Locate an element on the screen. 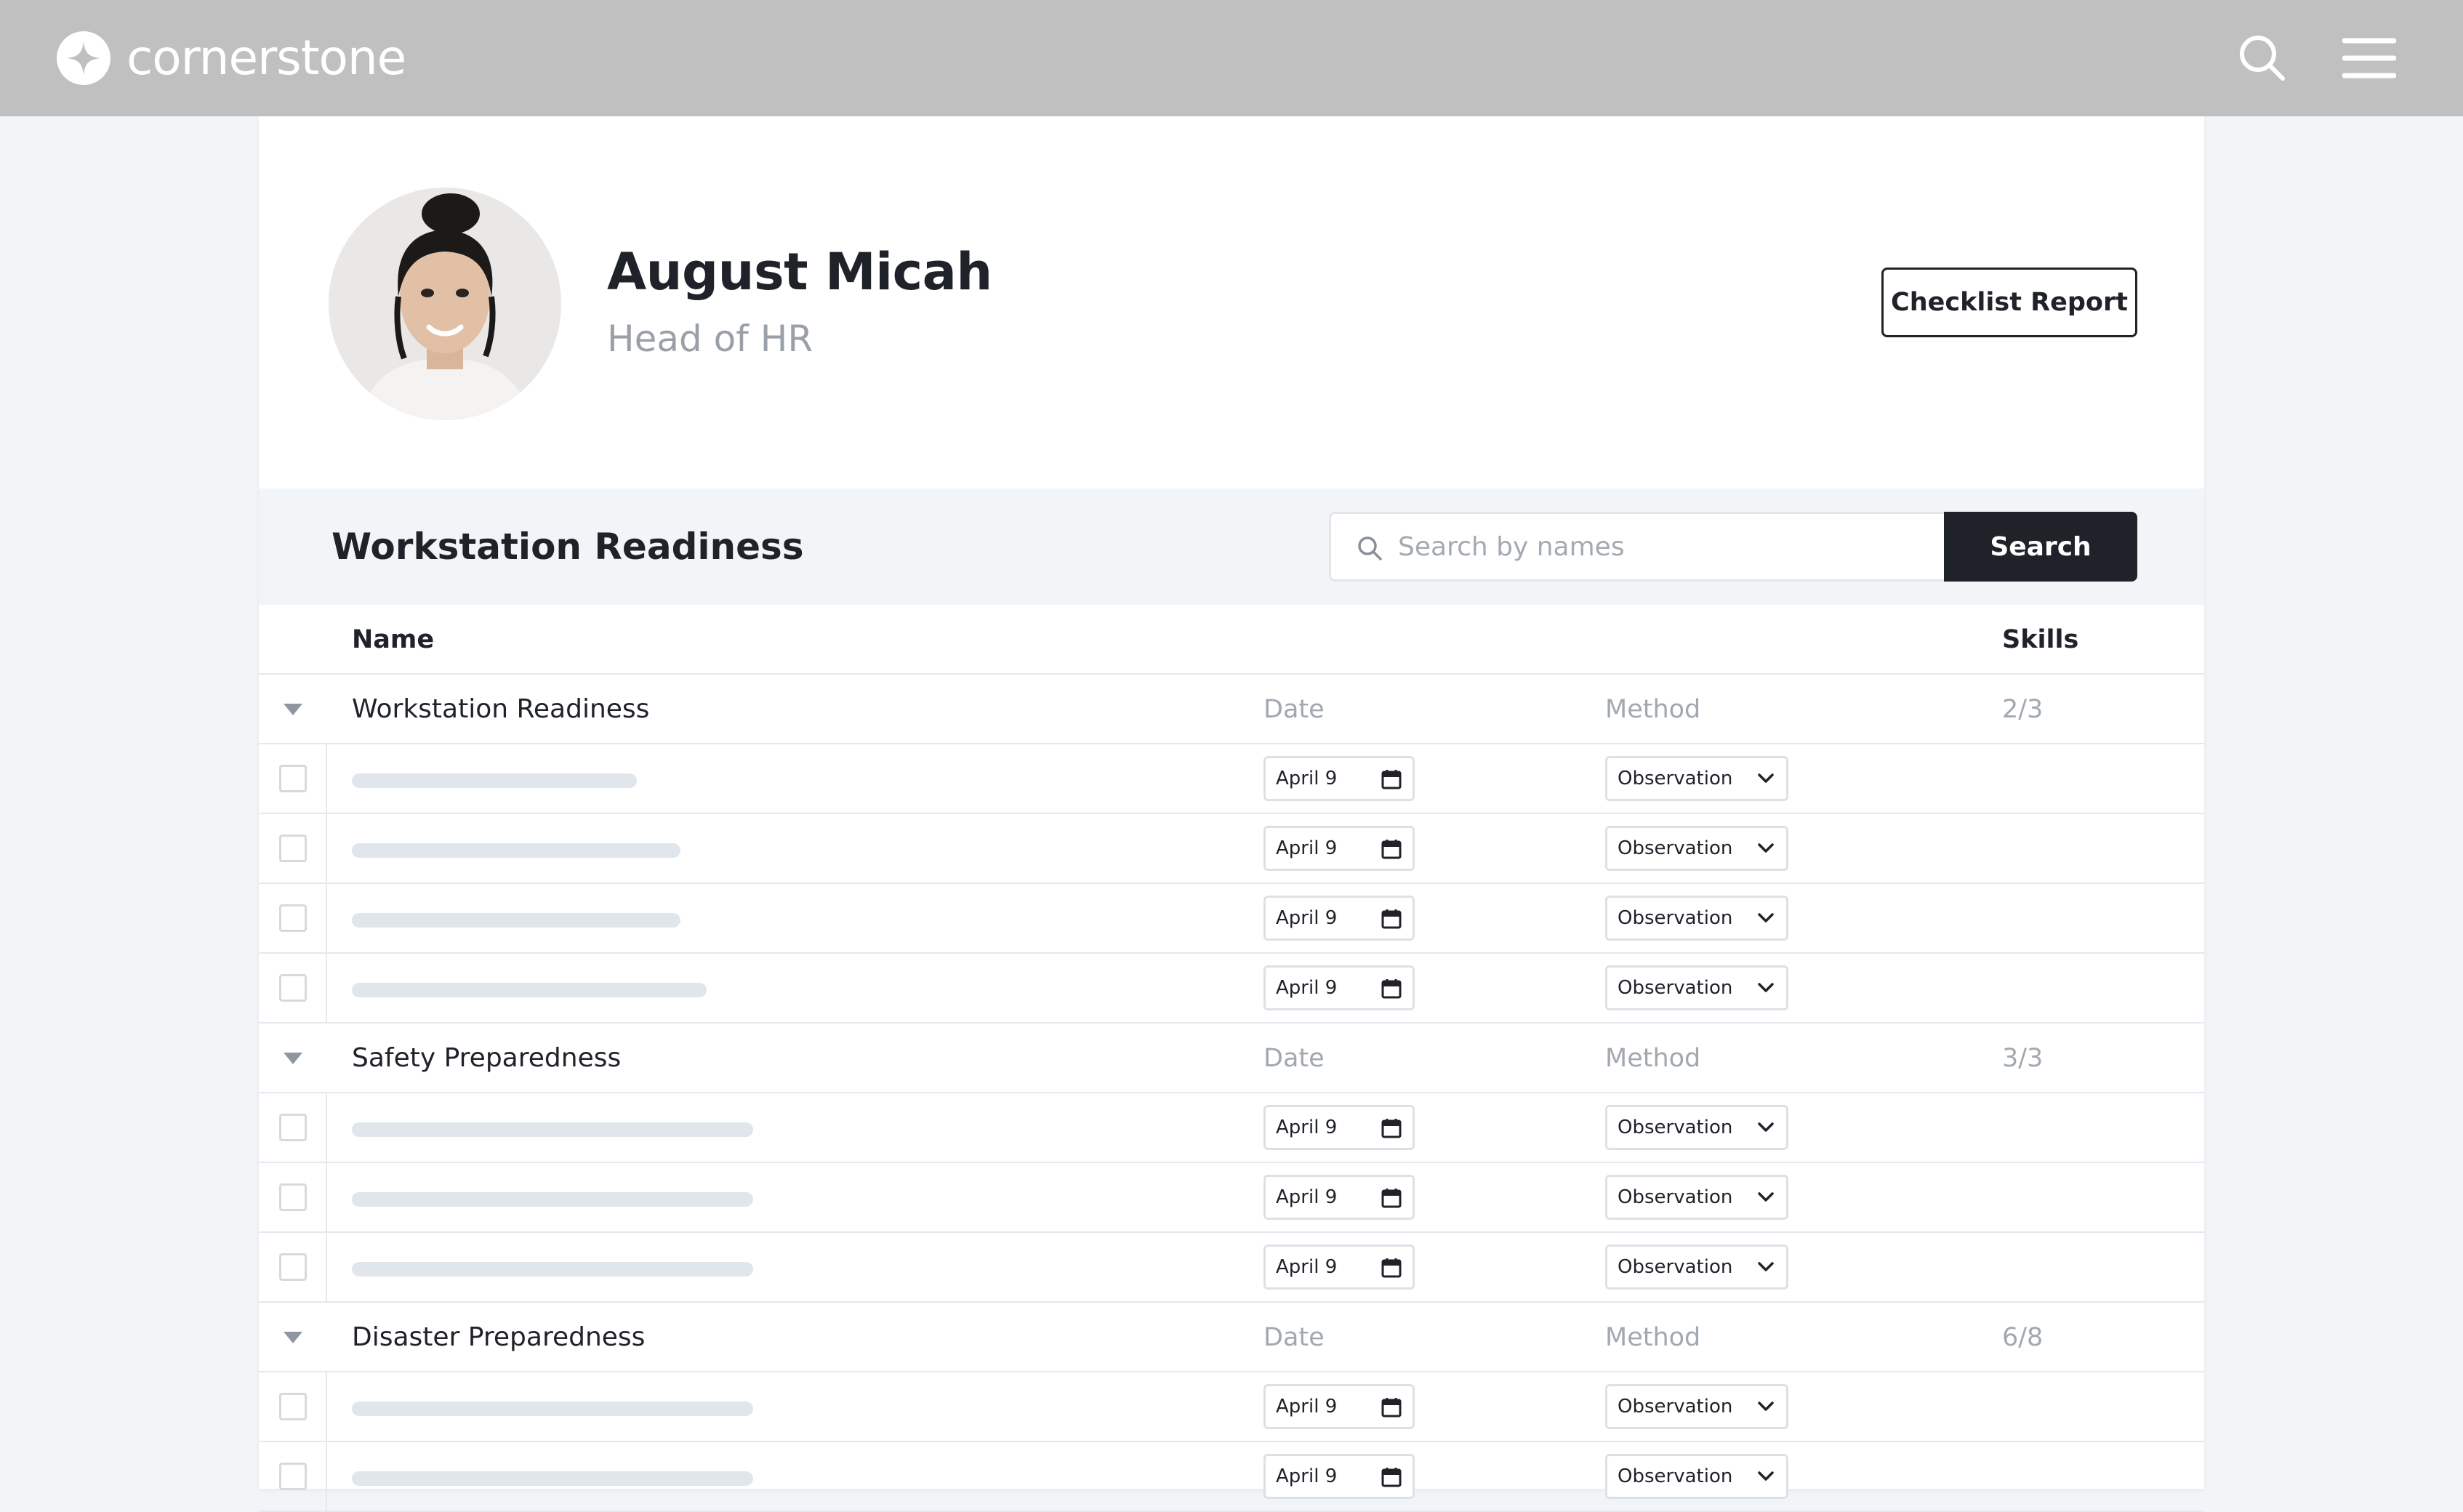 This screenshot has width=2463, height=1512. checklist-report-button: Checklist Report is located at coordinates (2009, 302).